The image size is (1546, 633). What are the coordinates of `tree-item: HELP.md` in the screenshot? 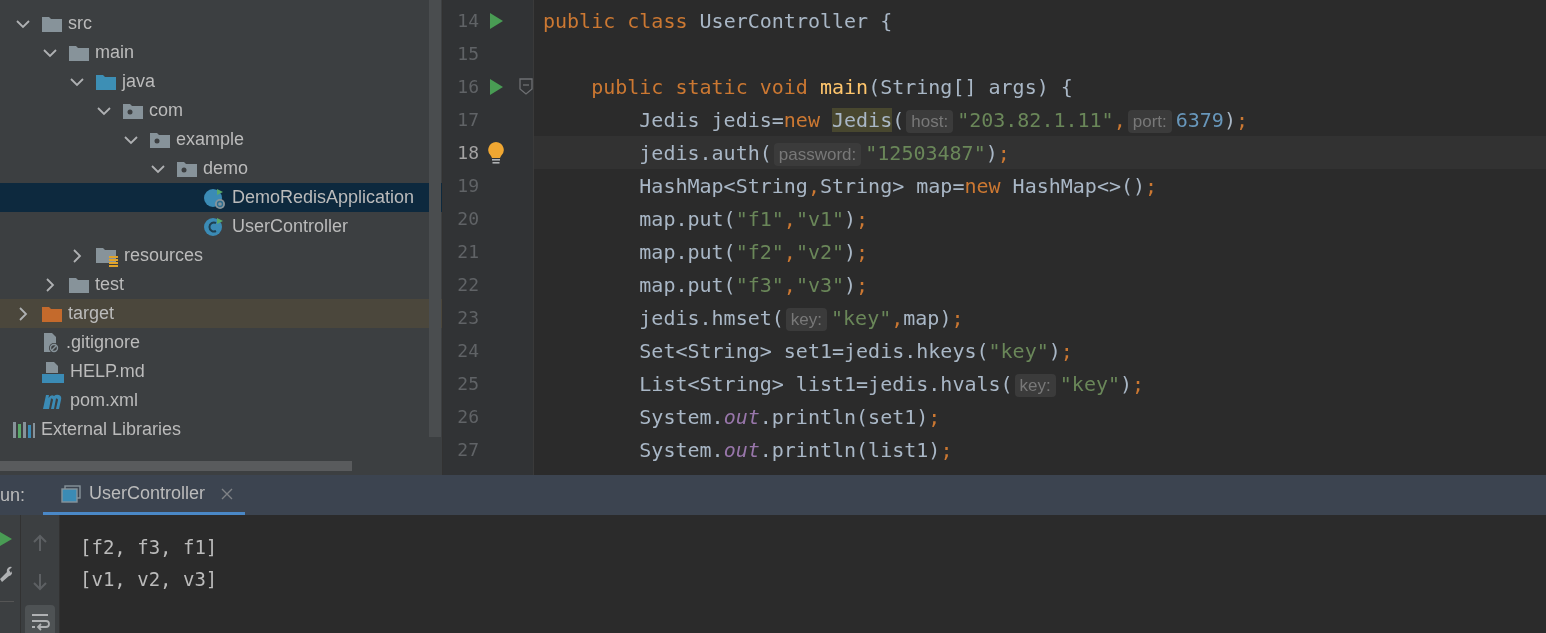 It's located at (215, 371).